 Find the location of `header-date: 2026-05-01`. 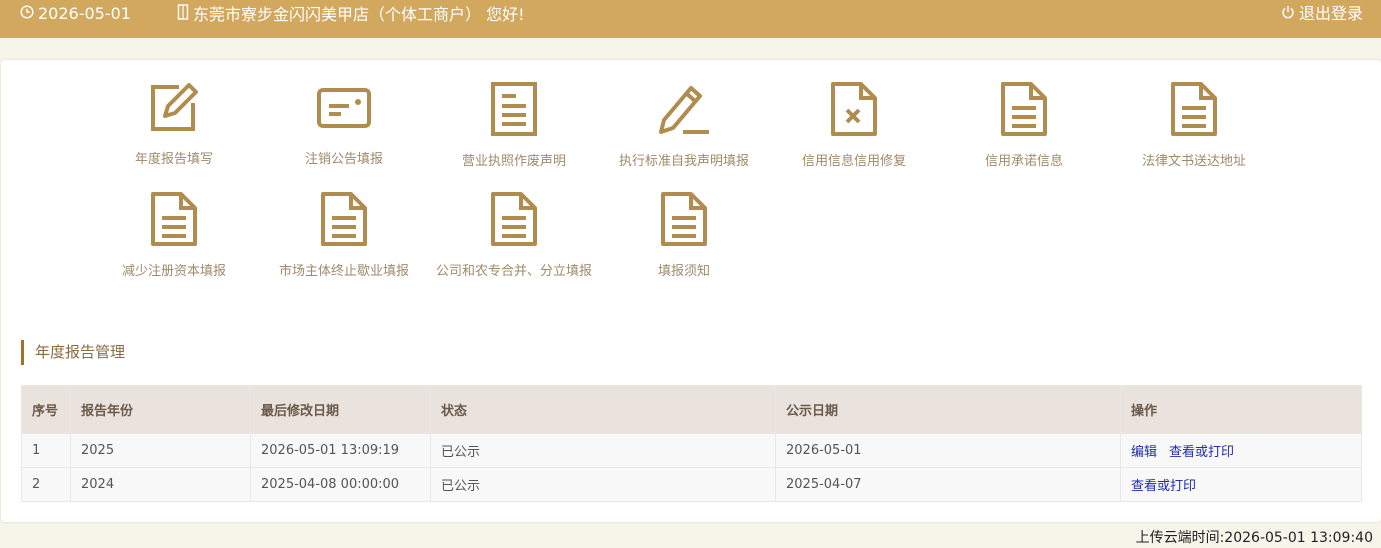

header-date: 2026-05-01 is located at coordinates (75, 14).